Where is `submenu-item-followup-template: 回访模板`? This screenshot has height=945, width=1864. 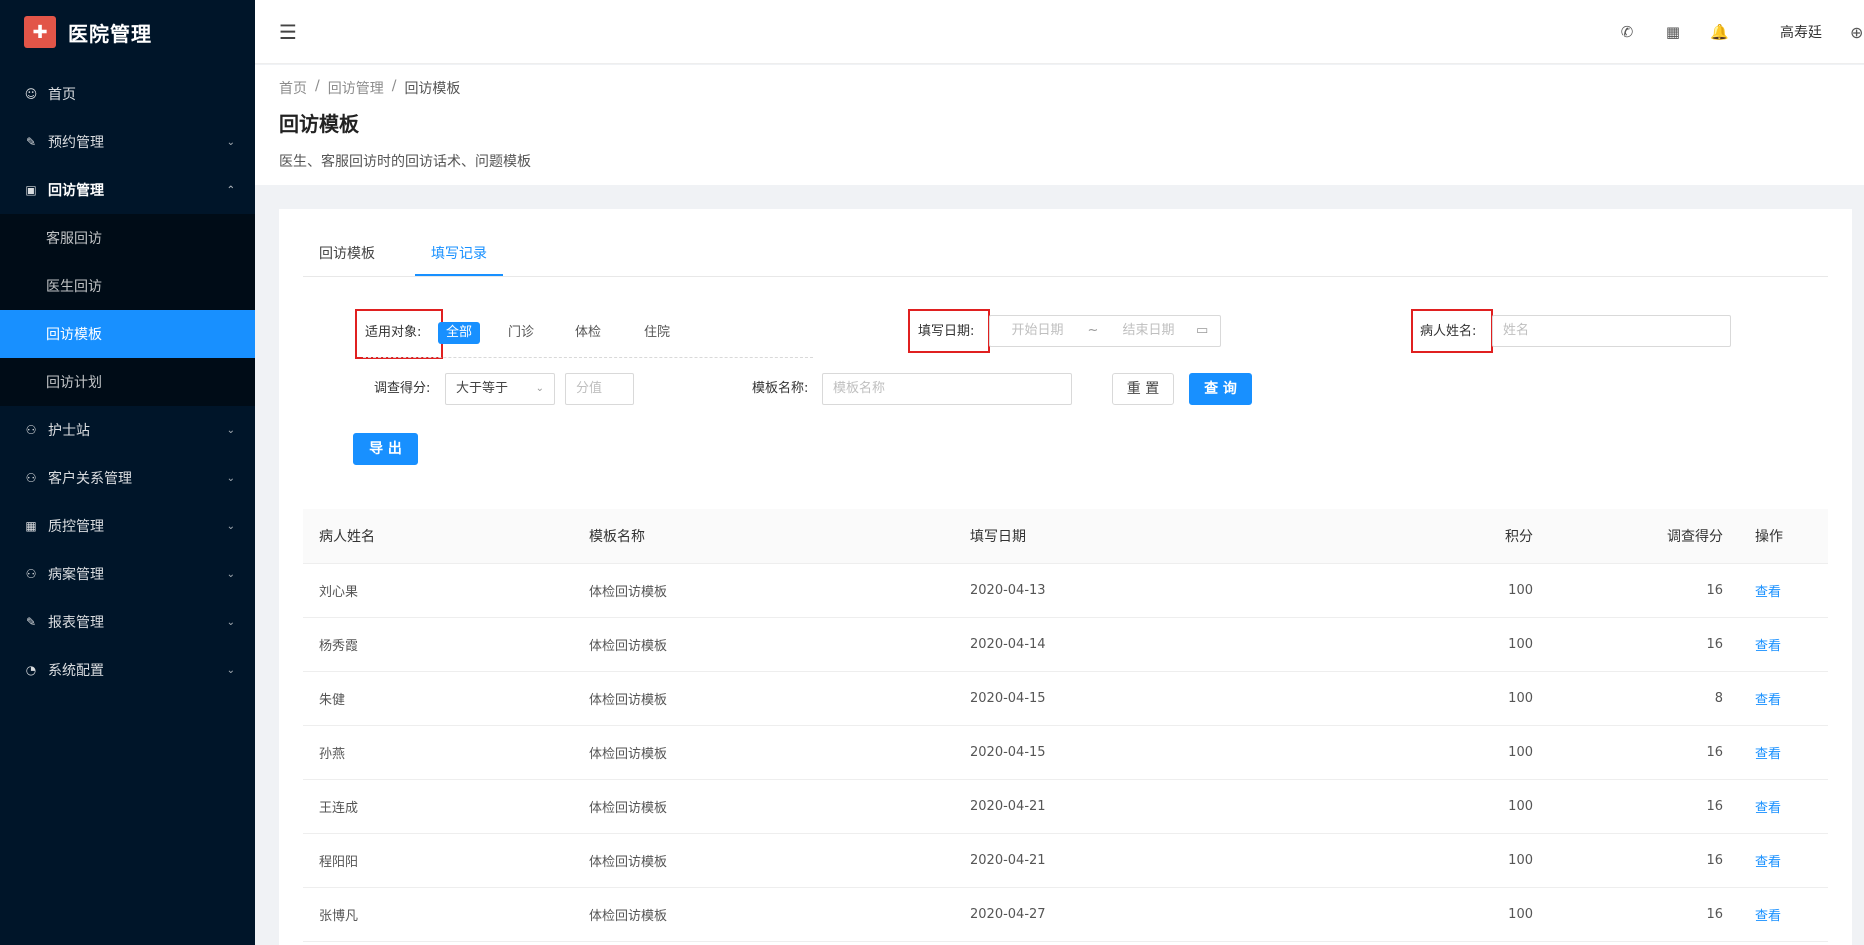 submenu-item-followup-template: 回访模板 is located at coordinates (127, 334).